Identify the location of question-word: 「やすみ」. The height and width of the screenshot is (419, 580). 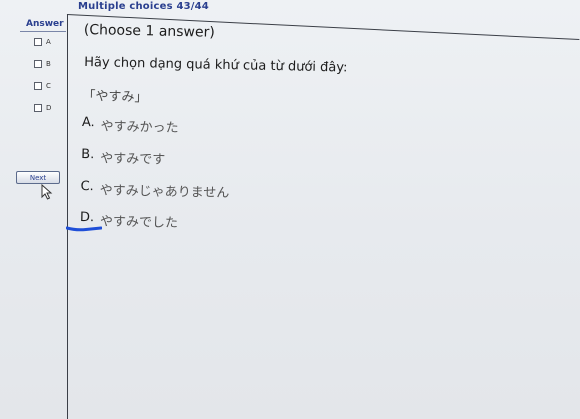
(115, 97).